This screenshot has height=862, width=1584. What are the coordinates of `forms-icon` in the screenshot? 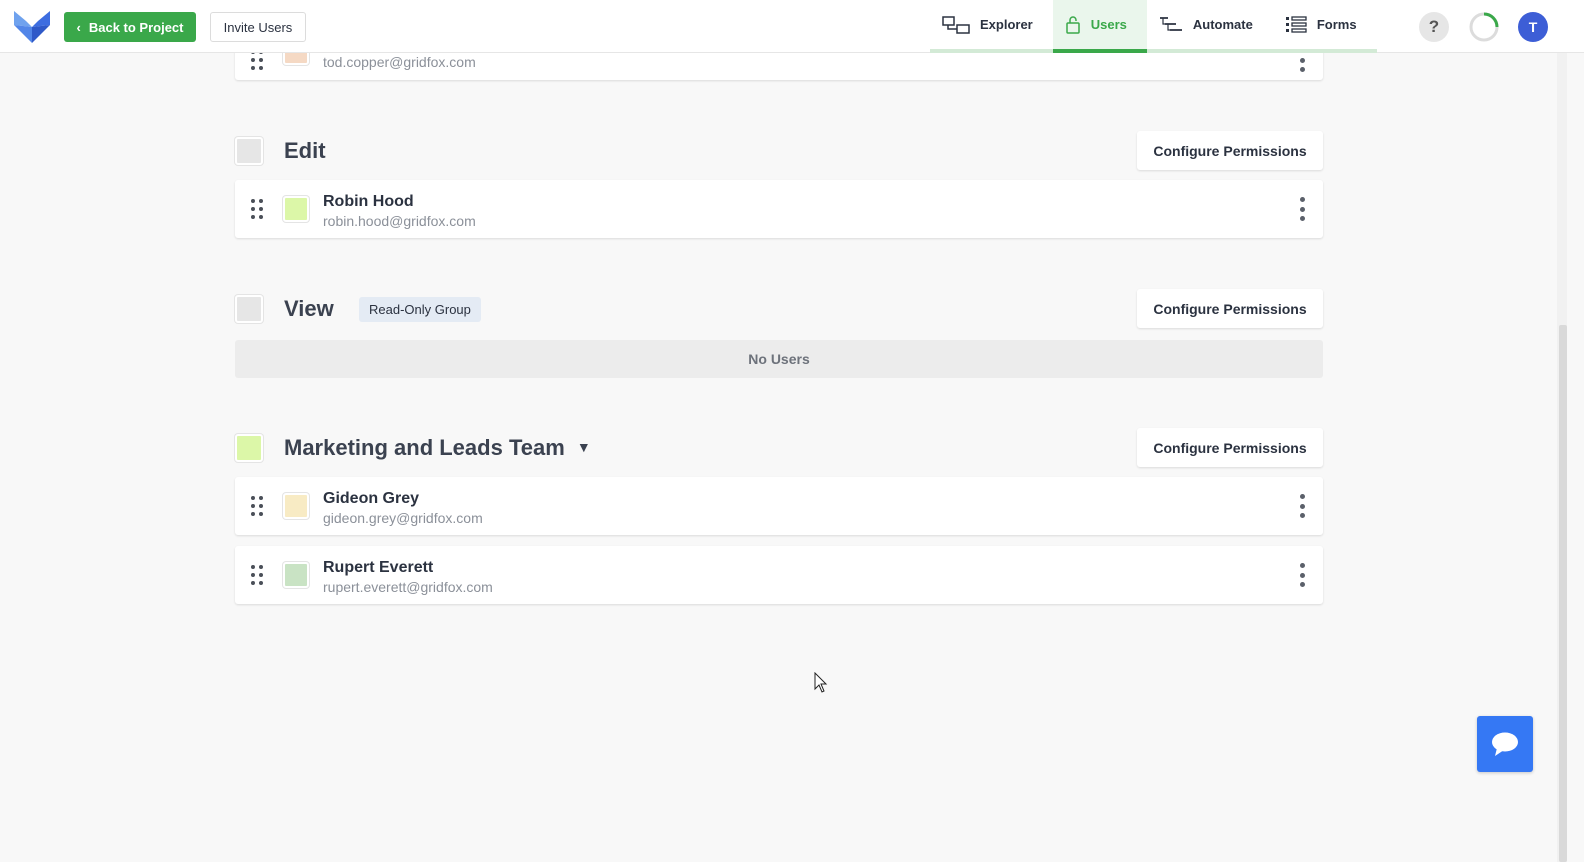 It's located at (1296, 24).